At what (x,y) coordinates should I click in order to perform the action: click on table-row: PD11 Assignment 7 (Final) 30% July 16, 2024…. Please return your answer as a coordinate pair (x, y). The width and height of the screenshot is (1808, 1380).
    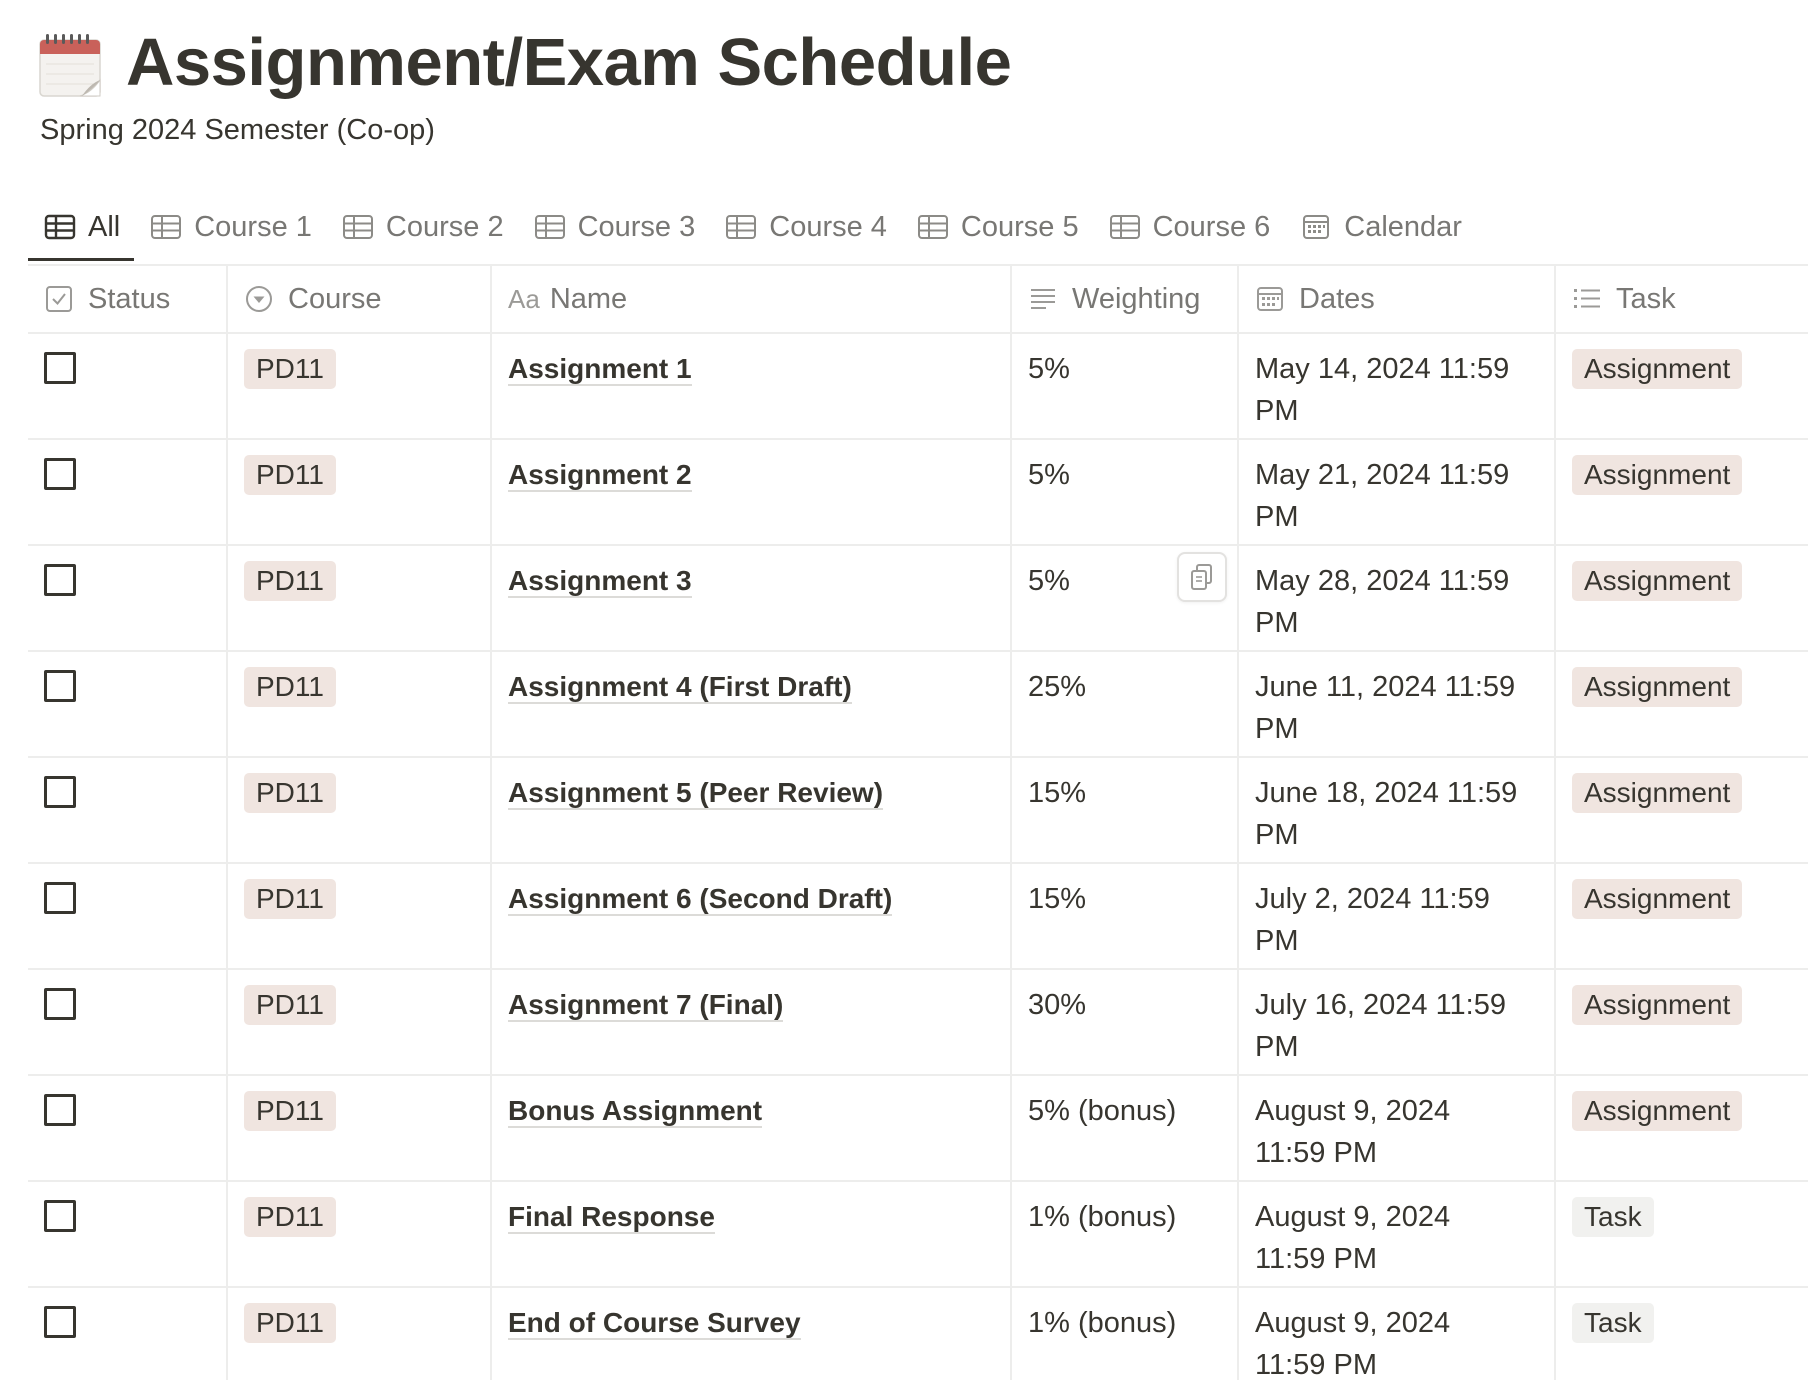
    Looking at the image, I should click on (918, 1022).